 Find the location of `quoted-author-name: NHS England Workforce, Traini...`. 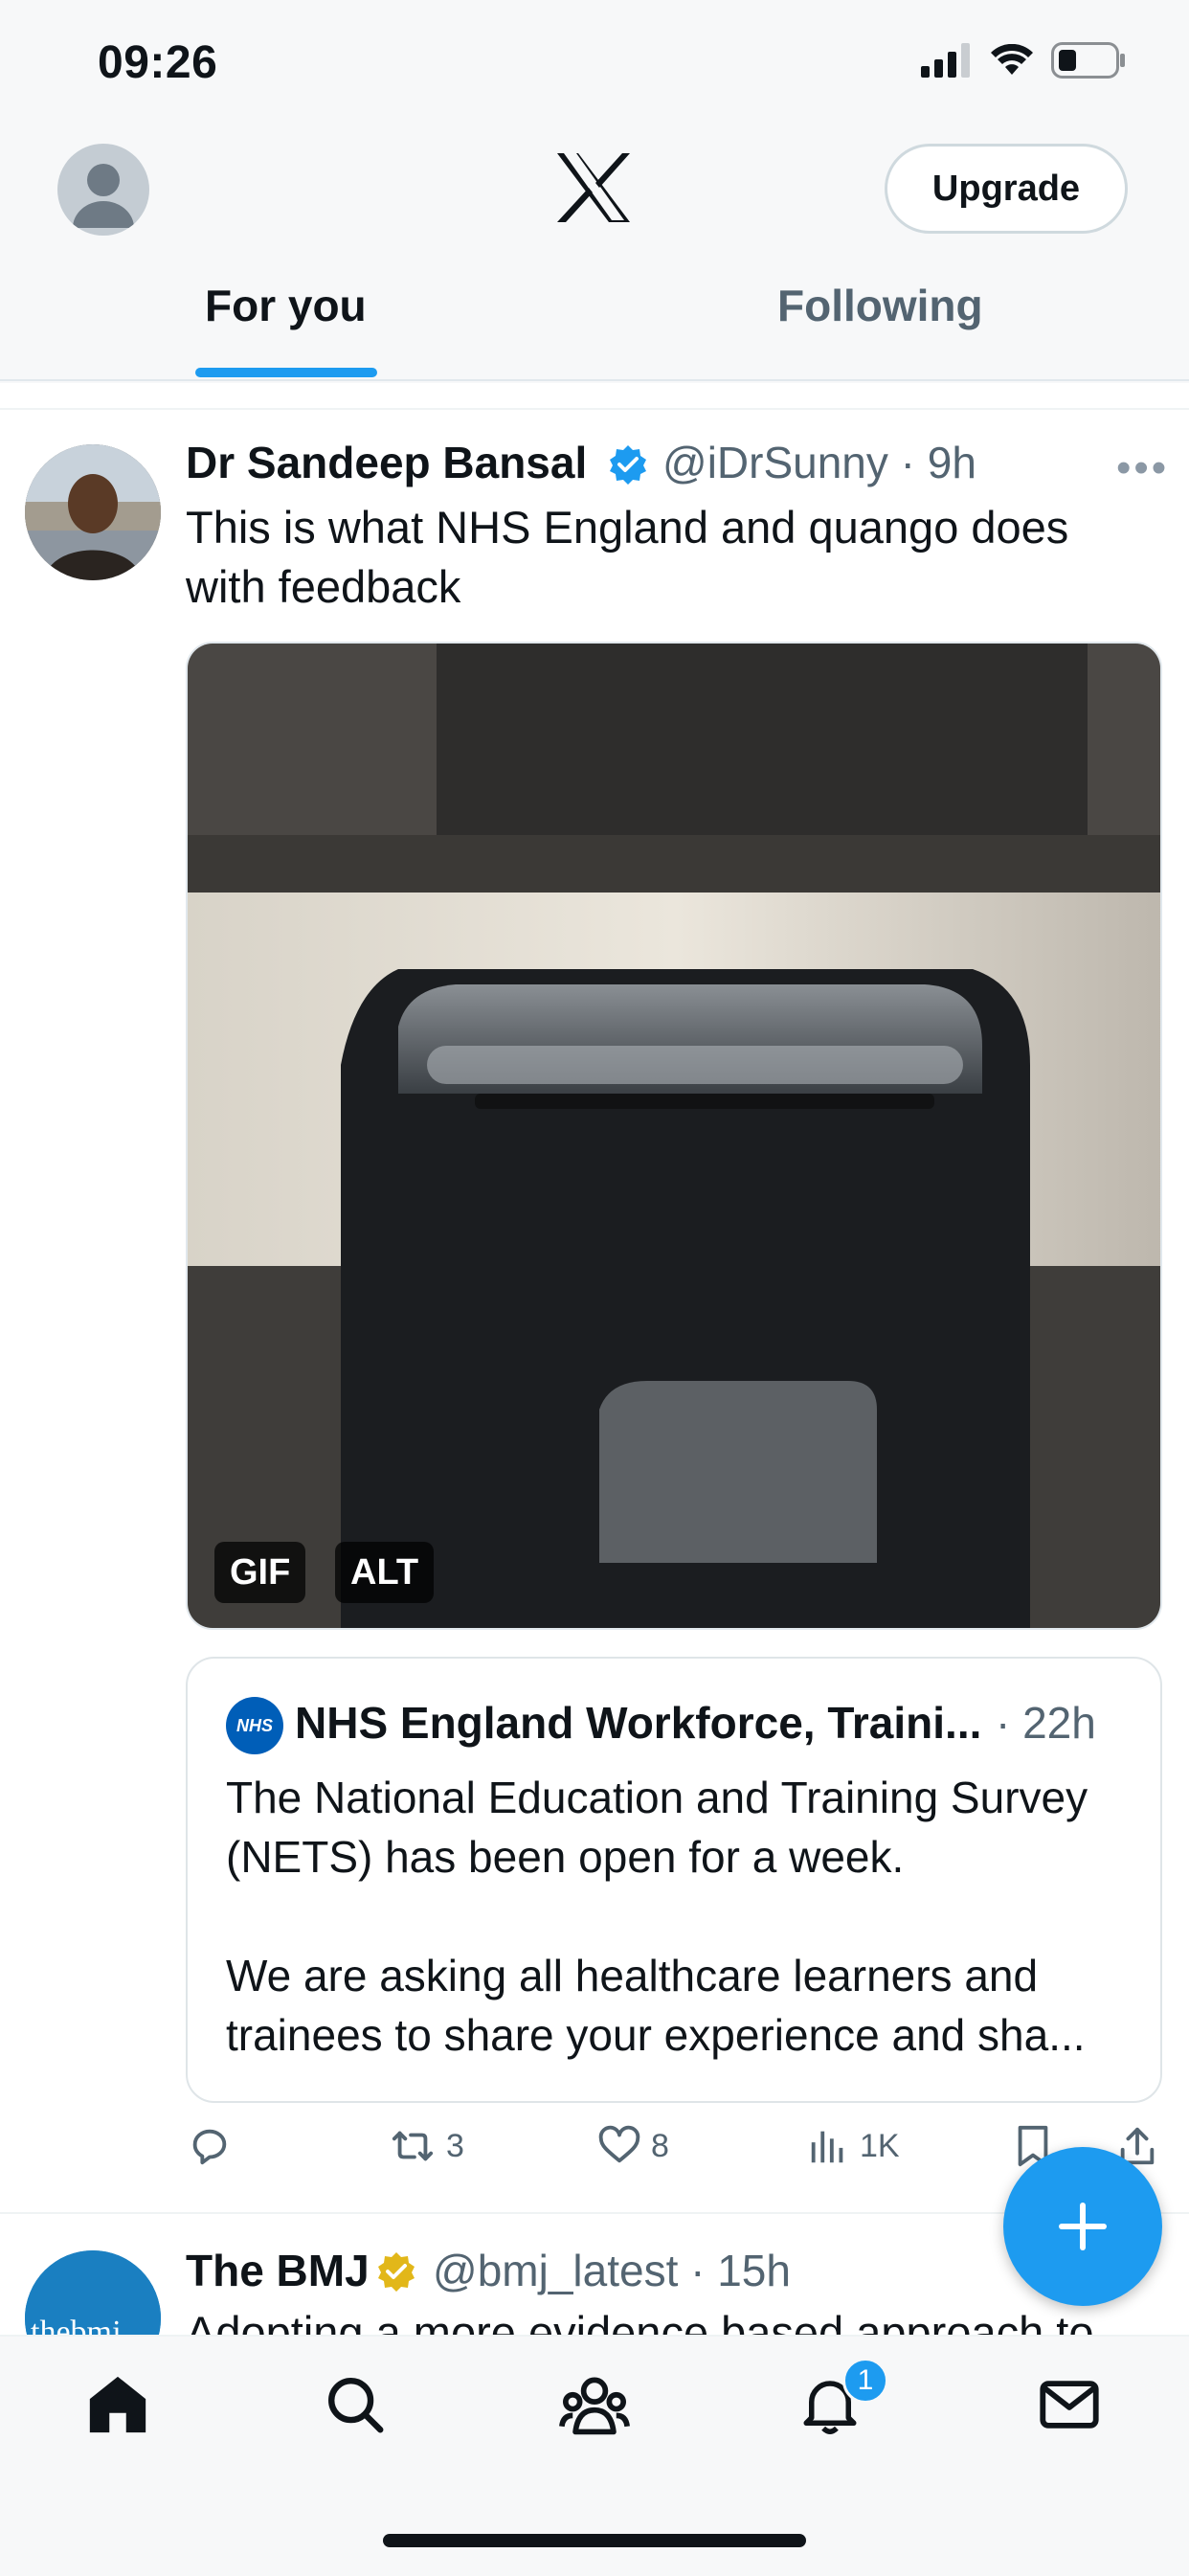

quoted-author-name: NHS England Workforce, Traini... is located at coordinates (638, 1723).